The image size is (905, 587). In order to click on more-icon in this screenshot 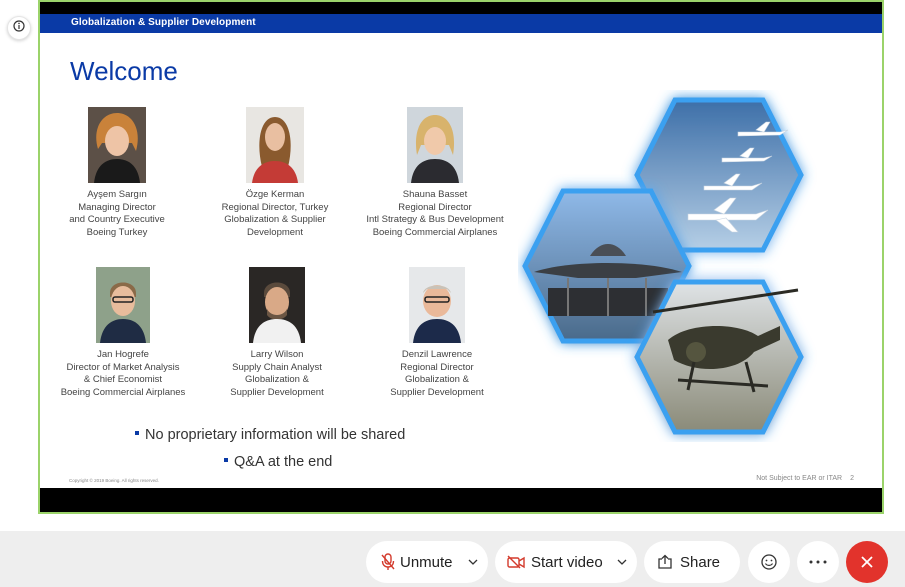, I will do `click(818, 562)`.